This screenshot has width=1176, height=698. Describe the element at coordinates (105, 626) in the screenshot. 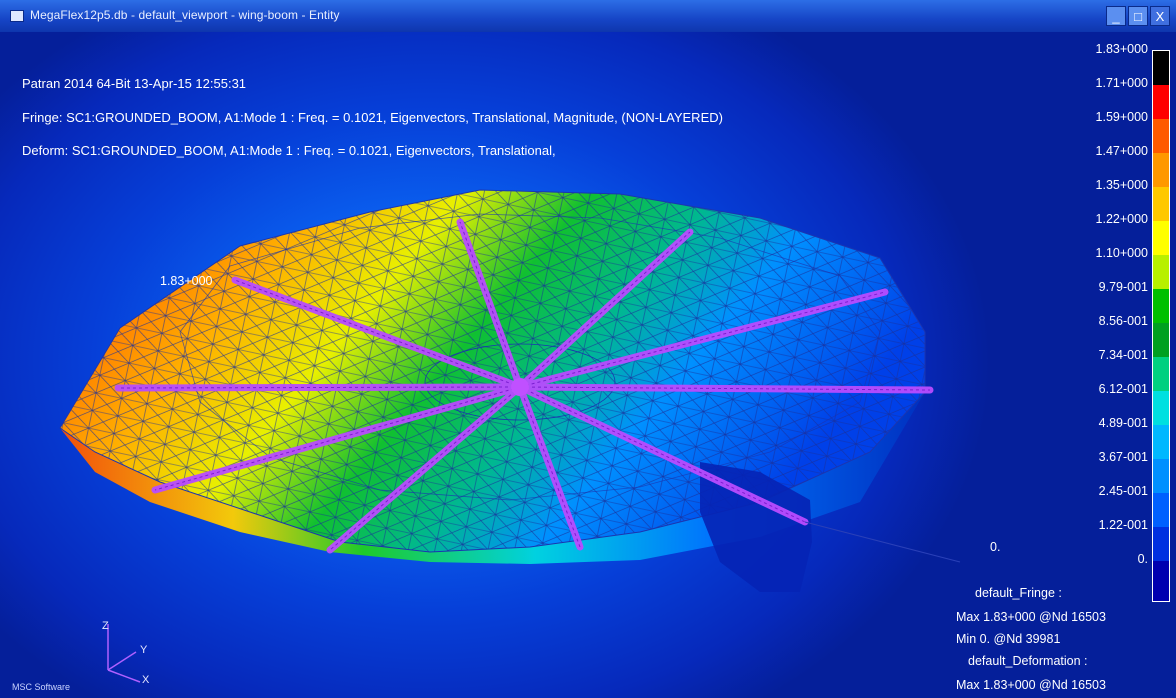

I see `axis-label-z: Z` at that location.